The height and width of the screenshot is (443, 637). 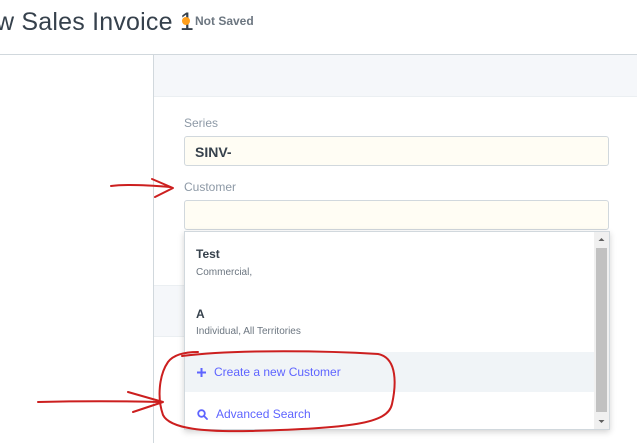 What do you see at coordinates (396, 151) in the screenshot?
I see `series-input: SINV-` at bounding box center [396, 151].